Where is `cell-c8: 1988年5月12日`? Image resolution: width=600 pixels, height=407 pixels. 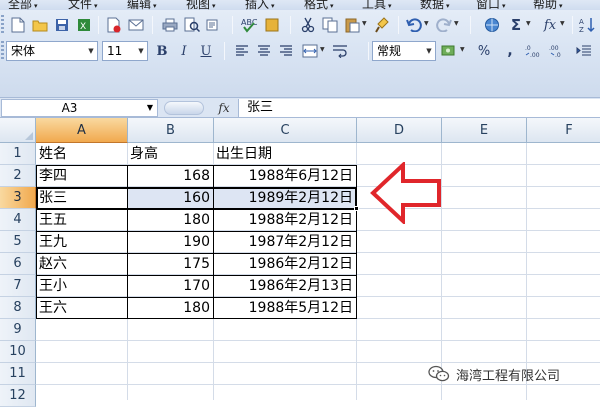
cell-c8: 1988年5月12日 is located at coordinates (285, 308).